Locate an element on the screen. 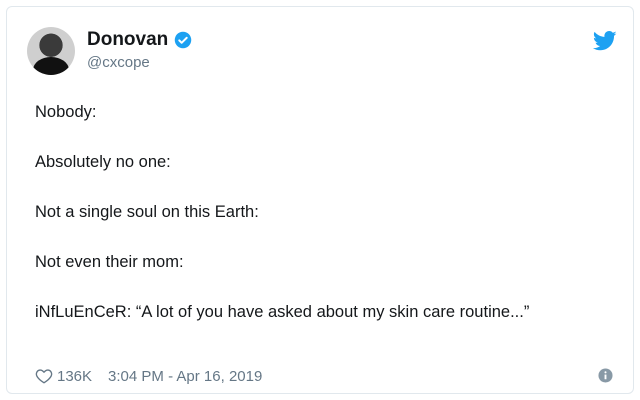 Image resolution: width=640 pixels, height=400 pixels. tweet-line-mom: Not even their mom: is located at coordinates (109, 262).